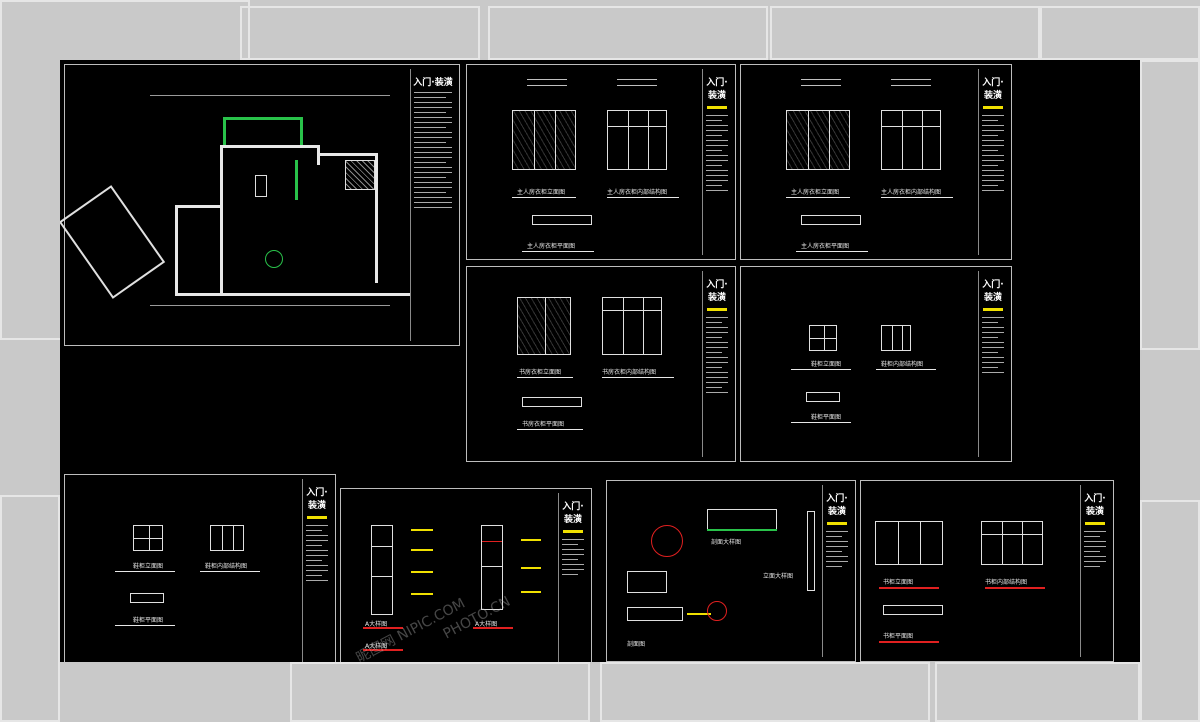  I want to click on caption-front: 书柜立面图, so click(898, 582).